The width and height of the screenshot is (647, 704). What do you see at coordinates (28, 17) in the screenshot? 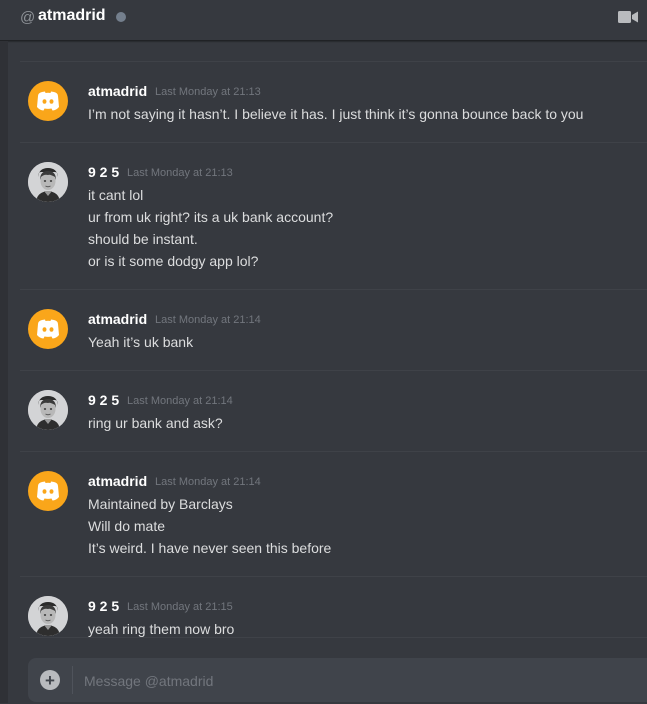
I see `at-symbol: @` at bounding box center [28, 17].